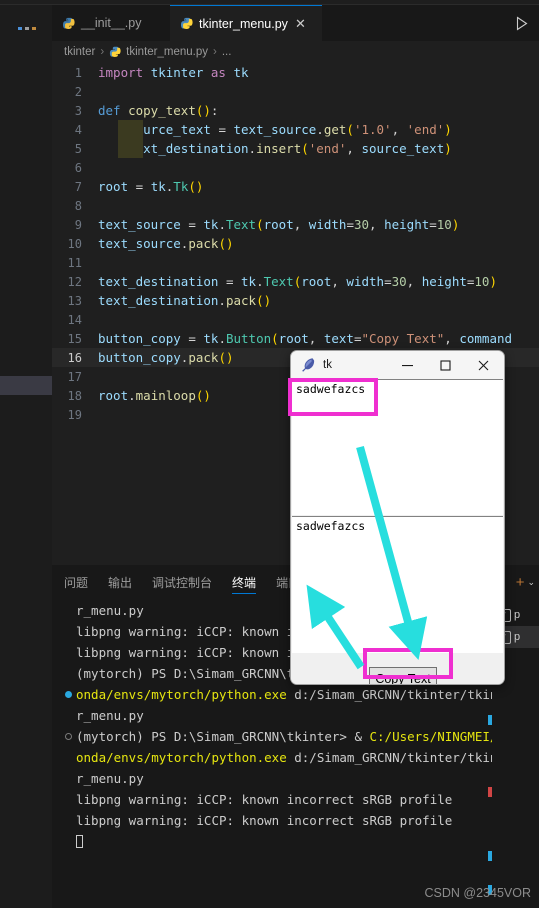 This screenshot has width=539, height=908. I want to click on tab-tkinter-menu-py: tkinter_menu.py ✕, so click(246, 23).